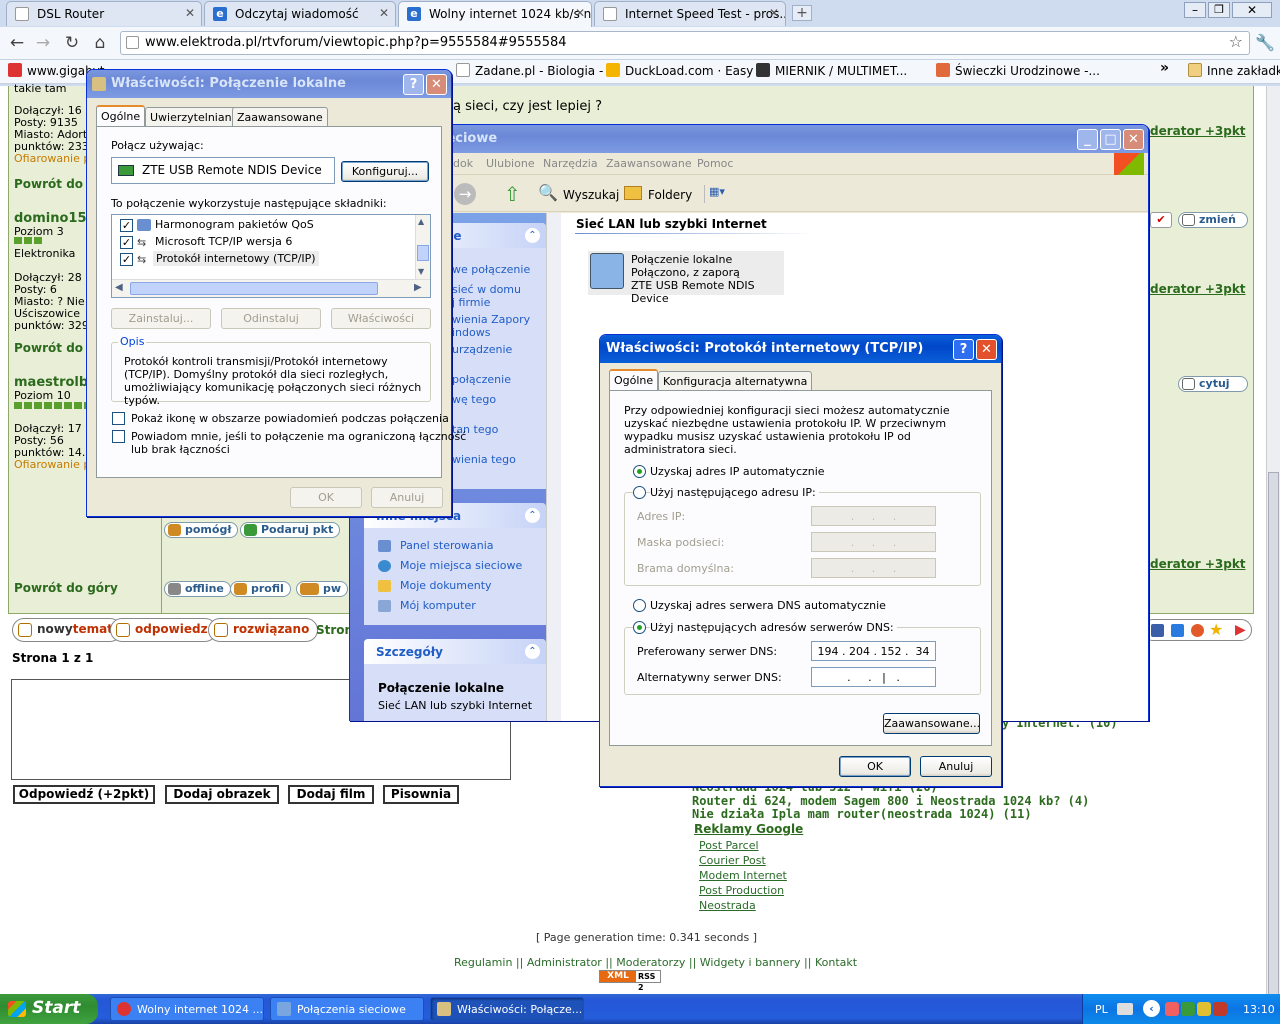 The height and width of the screenshot is (1024, 1280). I want to click on cancel-button: Anuluj, so click(407, 497).